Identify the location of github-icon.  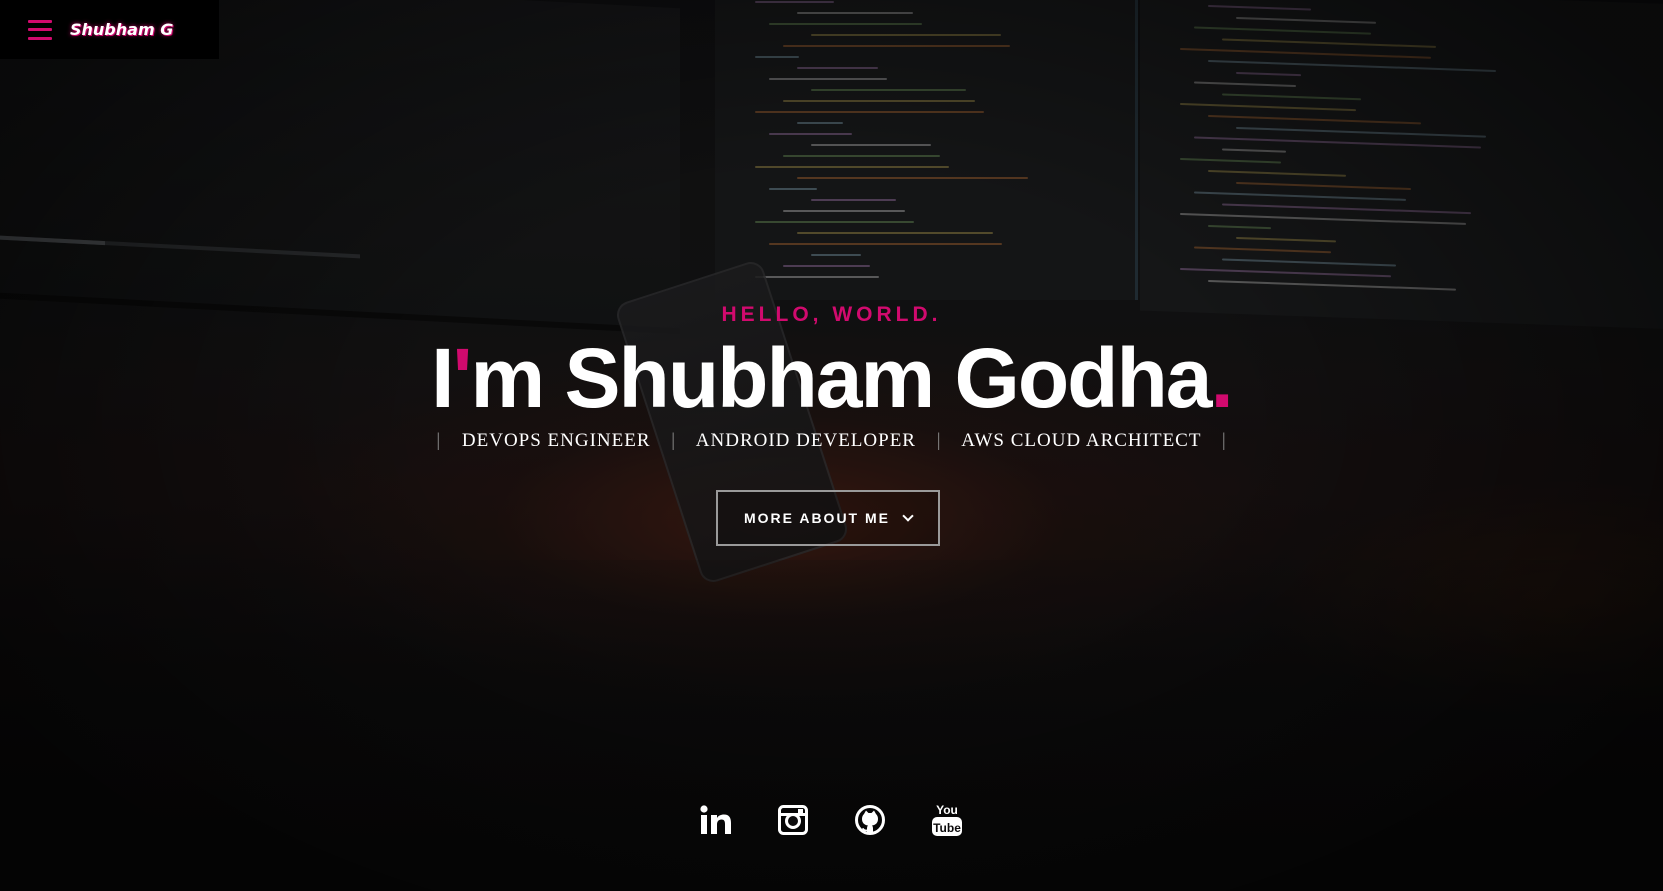
(870, 820).